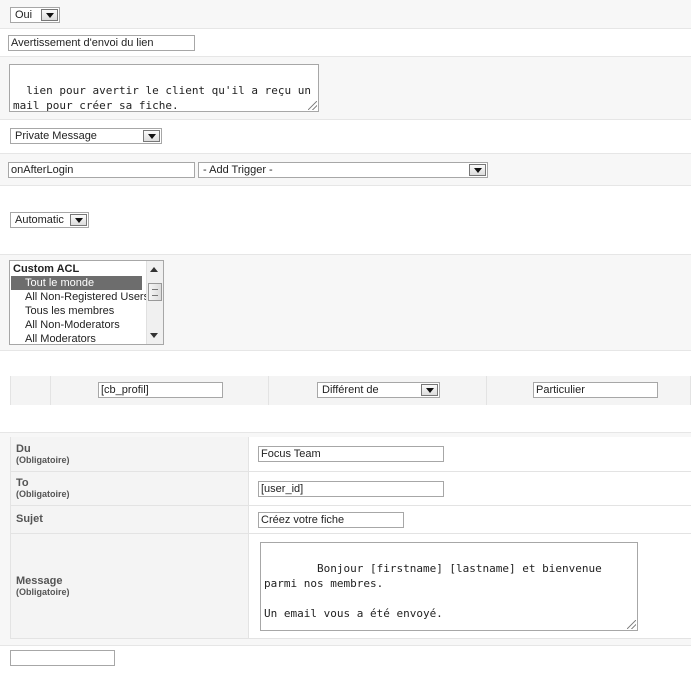 This screenshot has height=683, width=691. What do you see at coordinates (22, 483) in the screenshot?
I see `to-label: To` at bounding box center [22, 483].